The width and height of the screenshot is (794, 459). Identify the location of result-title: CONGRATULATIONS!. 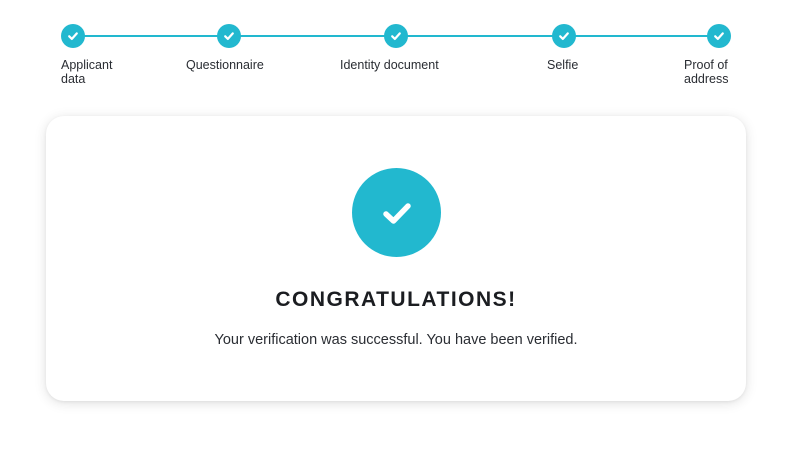
(396, 299).